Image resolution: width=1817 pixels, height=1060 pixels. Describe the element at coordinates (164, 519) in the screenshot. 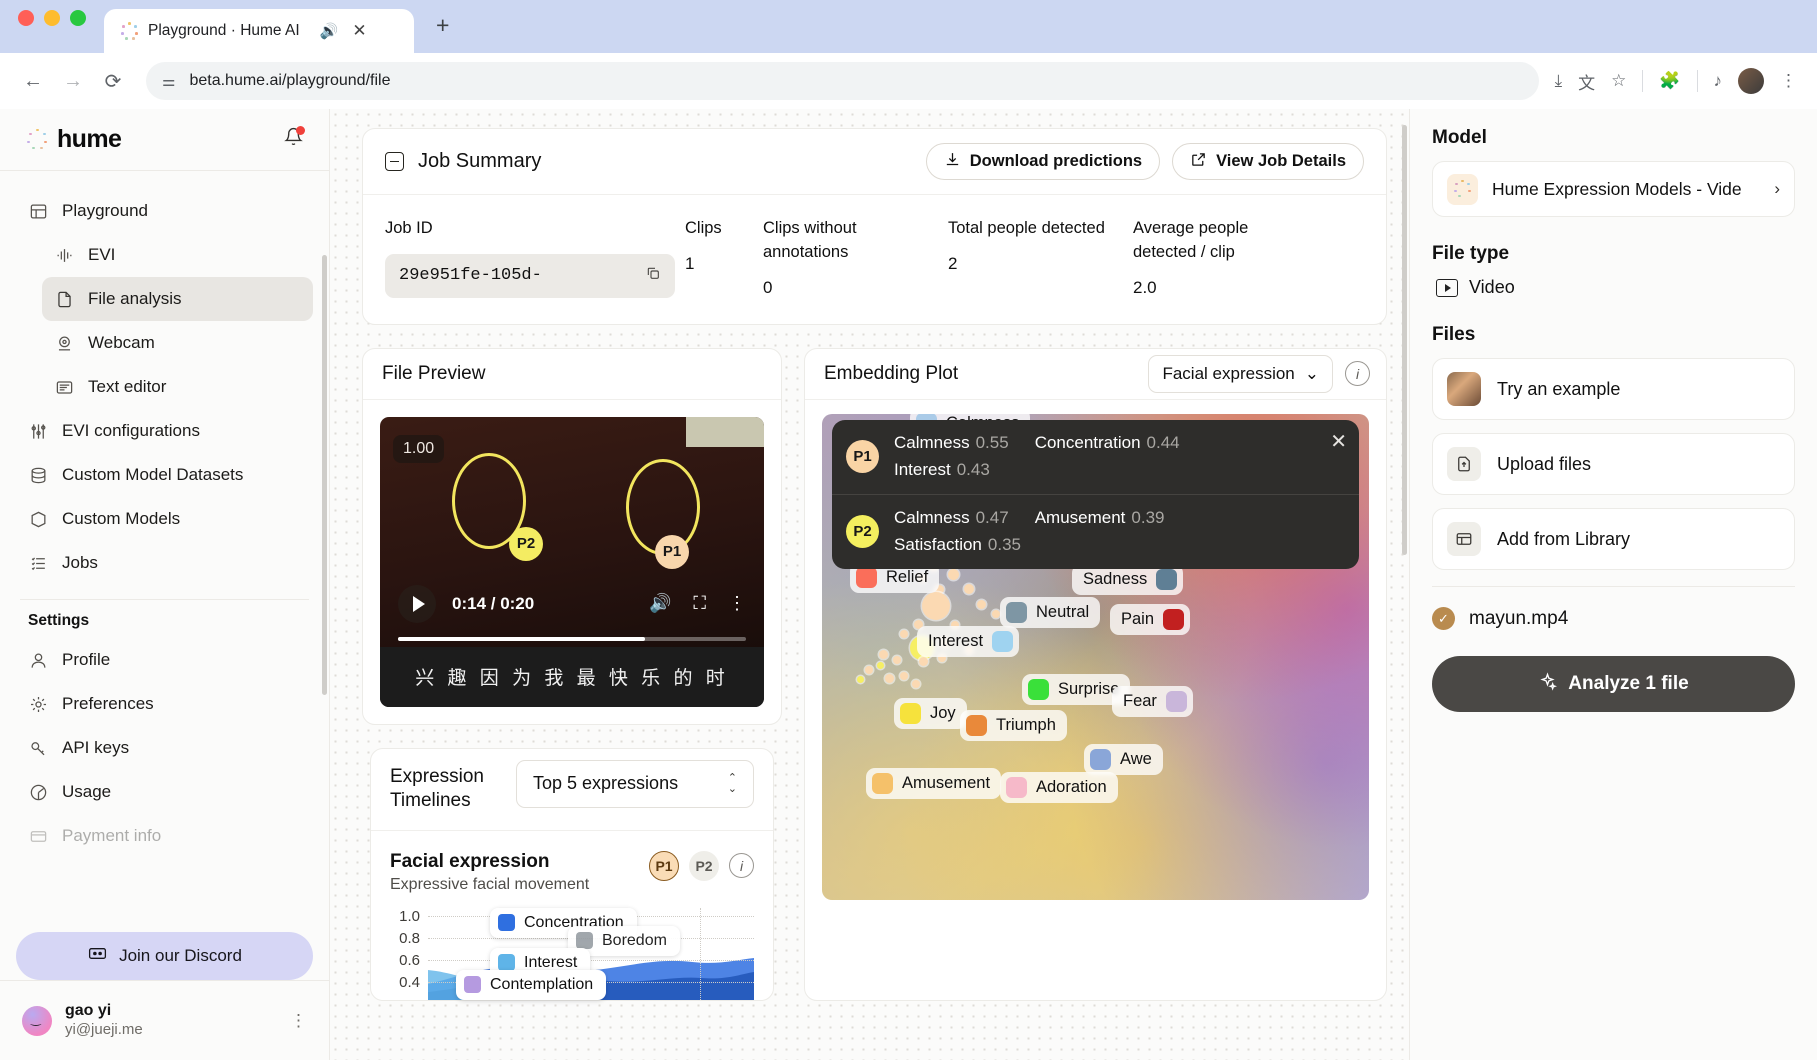

I see `sidebar-item-custom-models: Custom Models` at that location.